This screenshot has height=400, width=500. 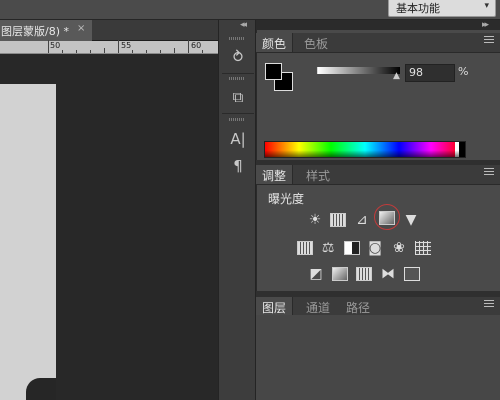 I want to click on horizontal-ruler: 50 55 60, so click(x=109, y=47).